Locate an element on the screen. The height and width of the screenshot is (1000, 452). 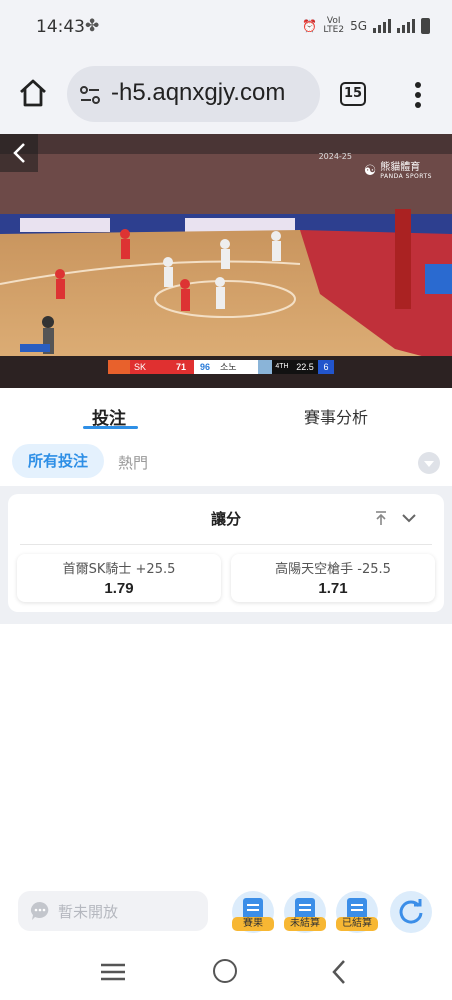
chat-input: 暫未開放 is located at coordinates (113, 911).